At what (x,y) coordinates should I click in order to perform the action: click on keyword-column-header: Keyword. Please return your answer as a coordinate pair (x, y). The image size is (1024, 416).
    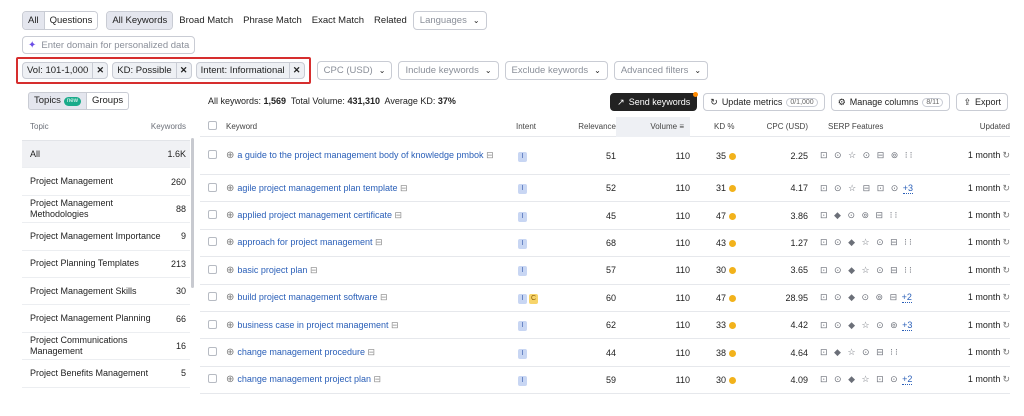
    Looking at the image, I should click on (371, 126).